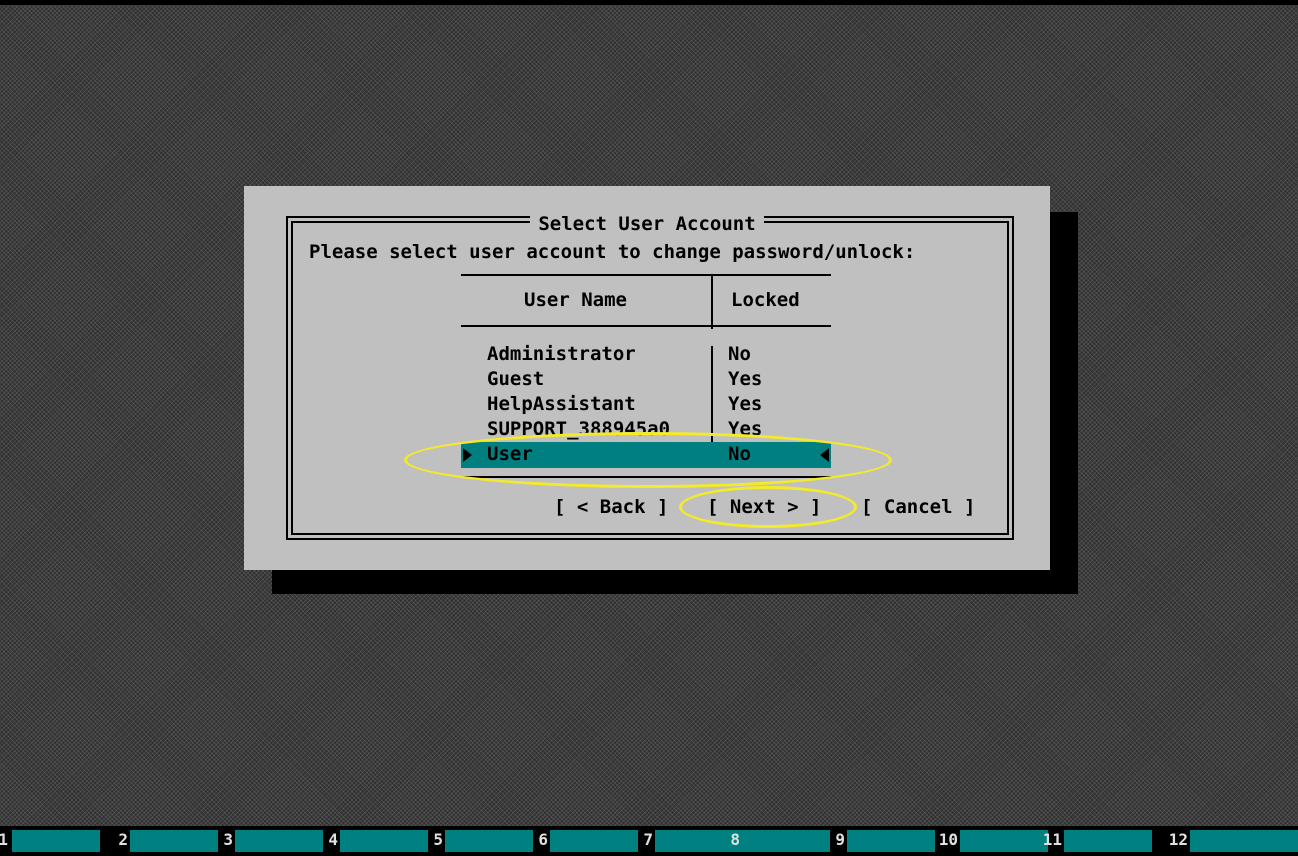 The width and height of the screenshot is (1298, 856). I want to click on console-7-label: 7, so click(648, 839).